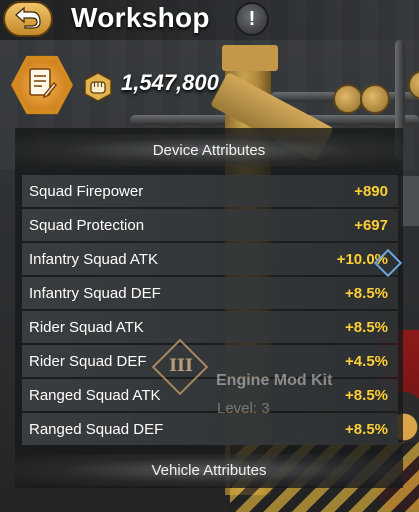 The height and width of the screenshot is (512, 419). What do you see at coordinates (181, 366) in the screenshot?
I see `item-rank-label: III` at bounding box center [181, 366].